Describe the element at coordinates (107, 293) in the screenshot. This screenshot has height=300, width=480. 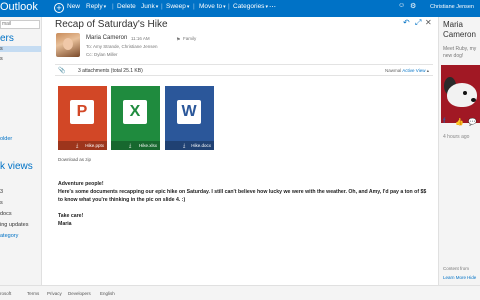
I see `footer-language-link: English` at that location.